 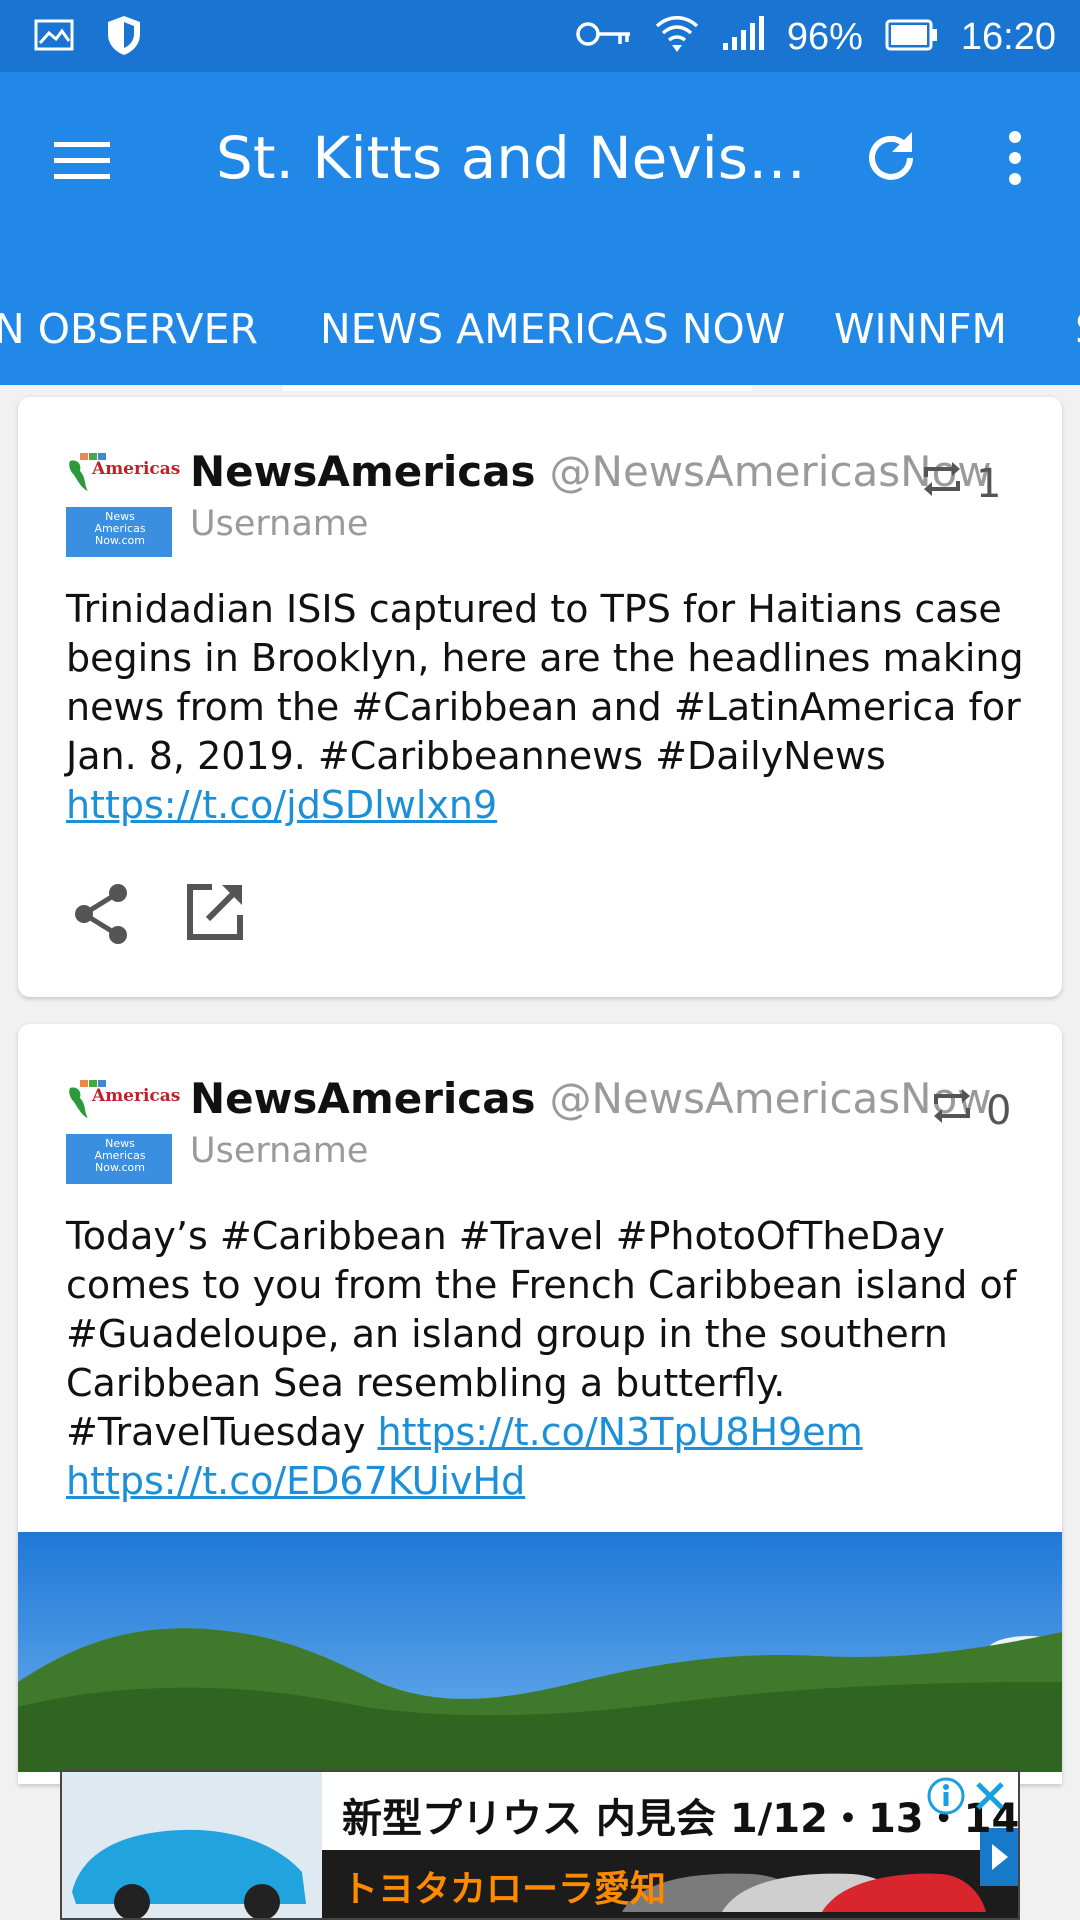 What do you see at coordinates (1008, 37) in the screenshot?
I see `clock: 16:20` at bounding box center [1008, 37].